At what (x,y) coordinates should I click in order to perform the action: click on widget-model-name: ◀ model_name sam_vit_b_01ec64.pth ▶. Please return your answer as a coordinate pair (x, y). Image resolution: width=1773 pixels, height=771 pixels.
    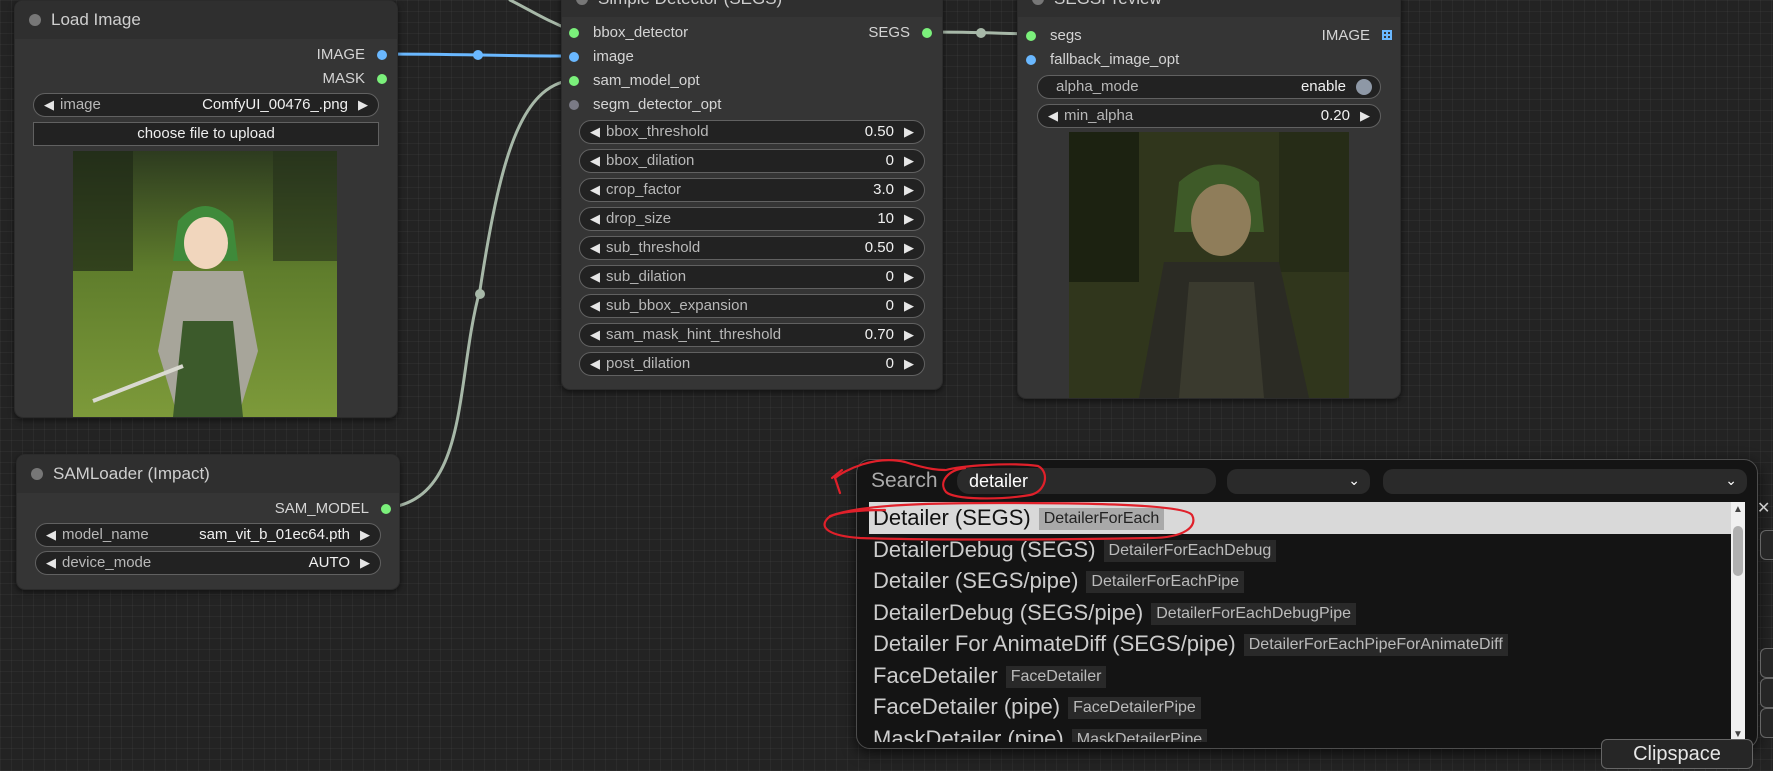
    Looking at the image, I should click on (208, 535).